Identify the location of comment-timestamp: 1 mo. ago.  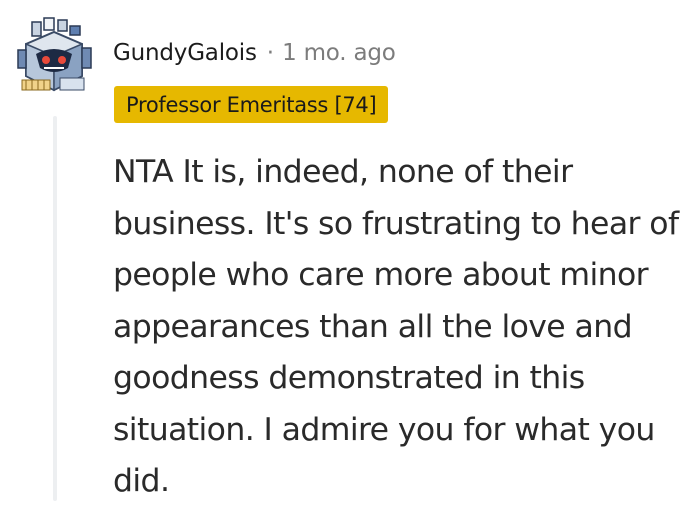
(339, 53).